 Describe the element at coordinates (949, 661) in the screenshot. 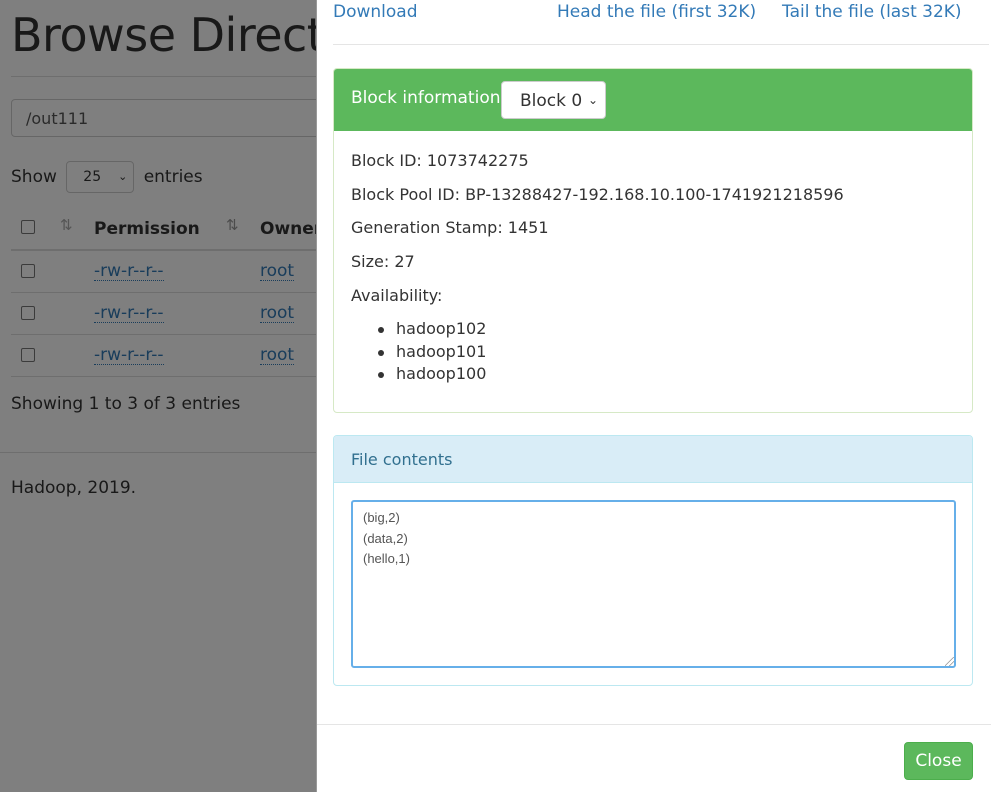

I see `resize-handle-icon` at that location.